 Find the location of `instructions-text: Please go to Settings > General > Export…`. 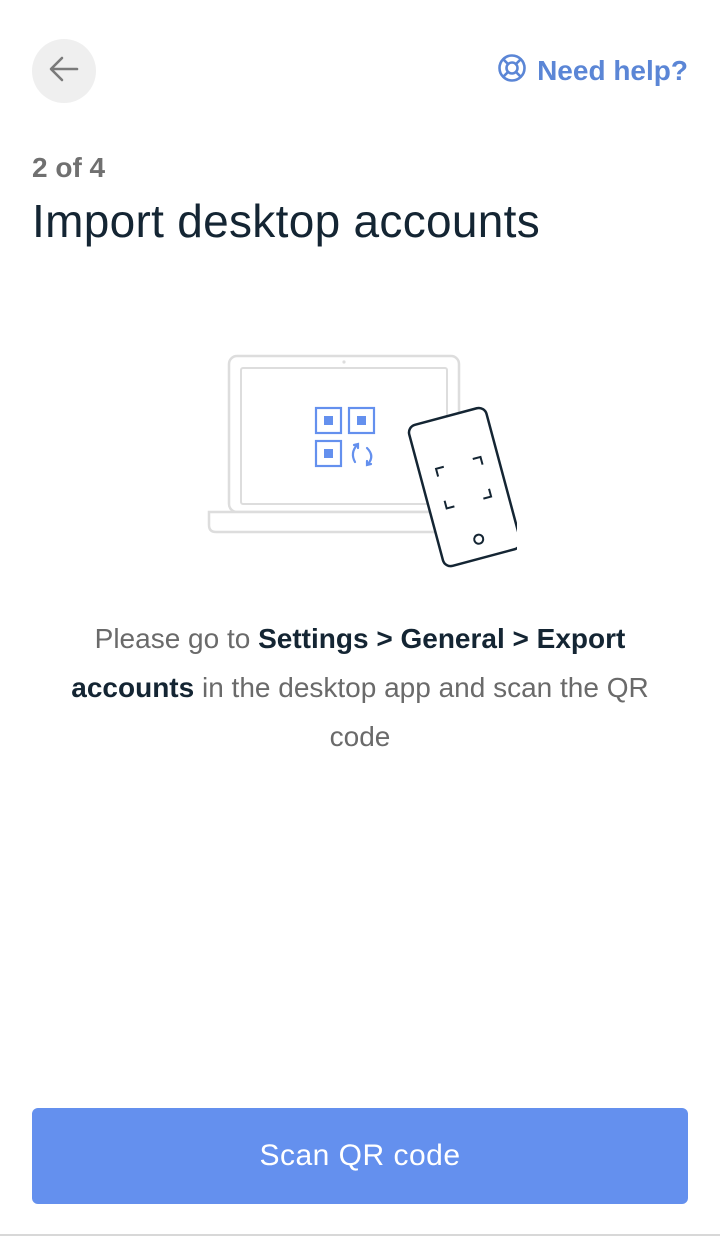

instructions-text: Please go to Settings > General > Export… is located at coordinates (360, 687).